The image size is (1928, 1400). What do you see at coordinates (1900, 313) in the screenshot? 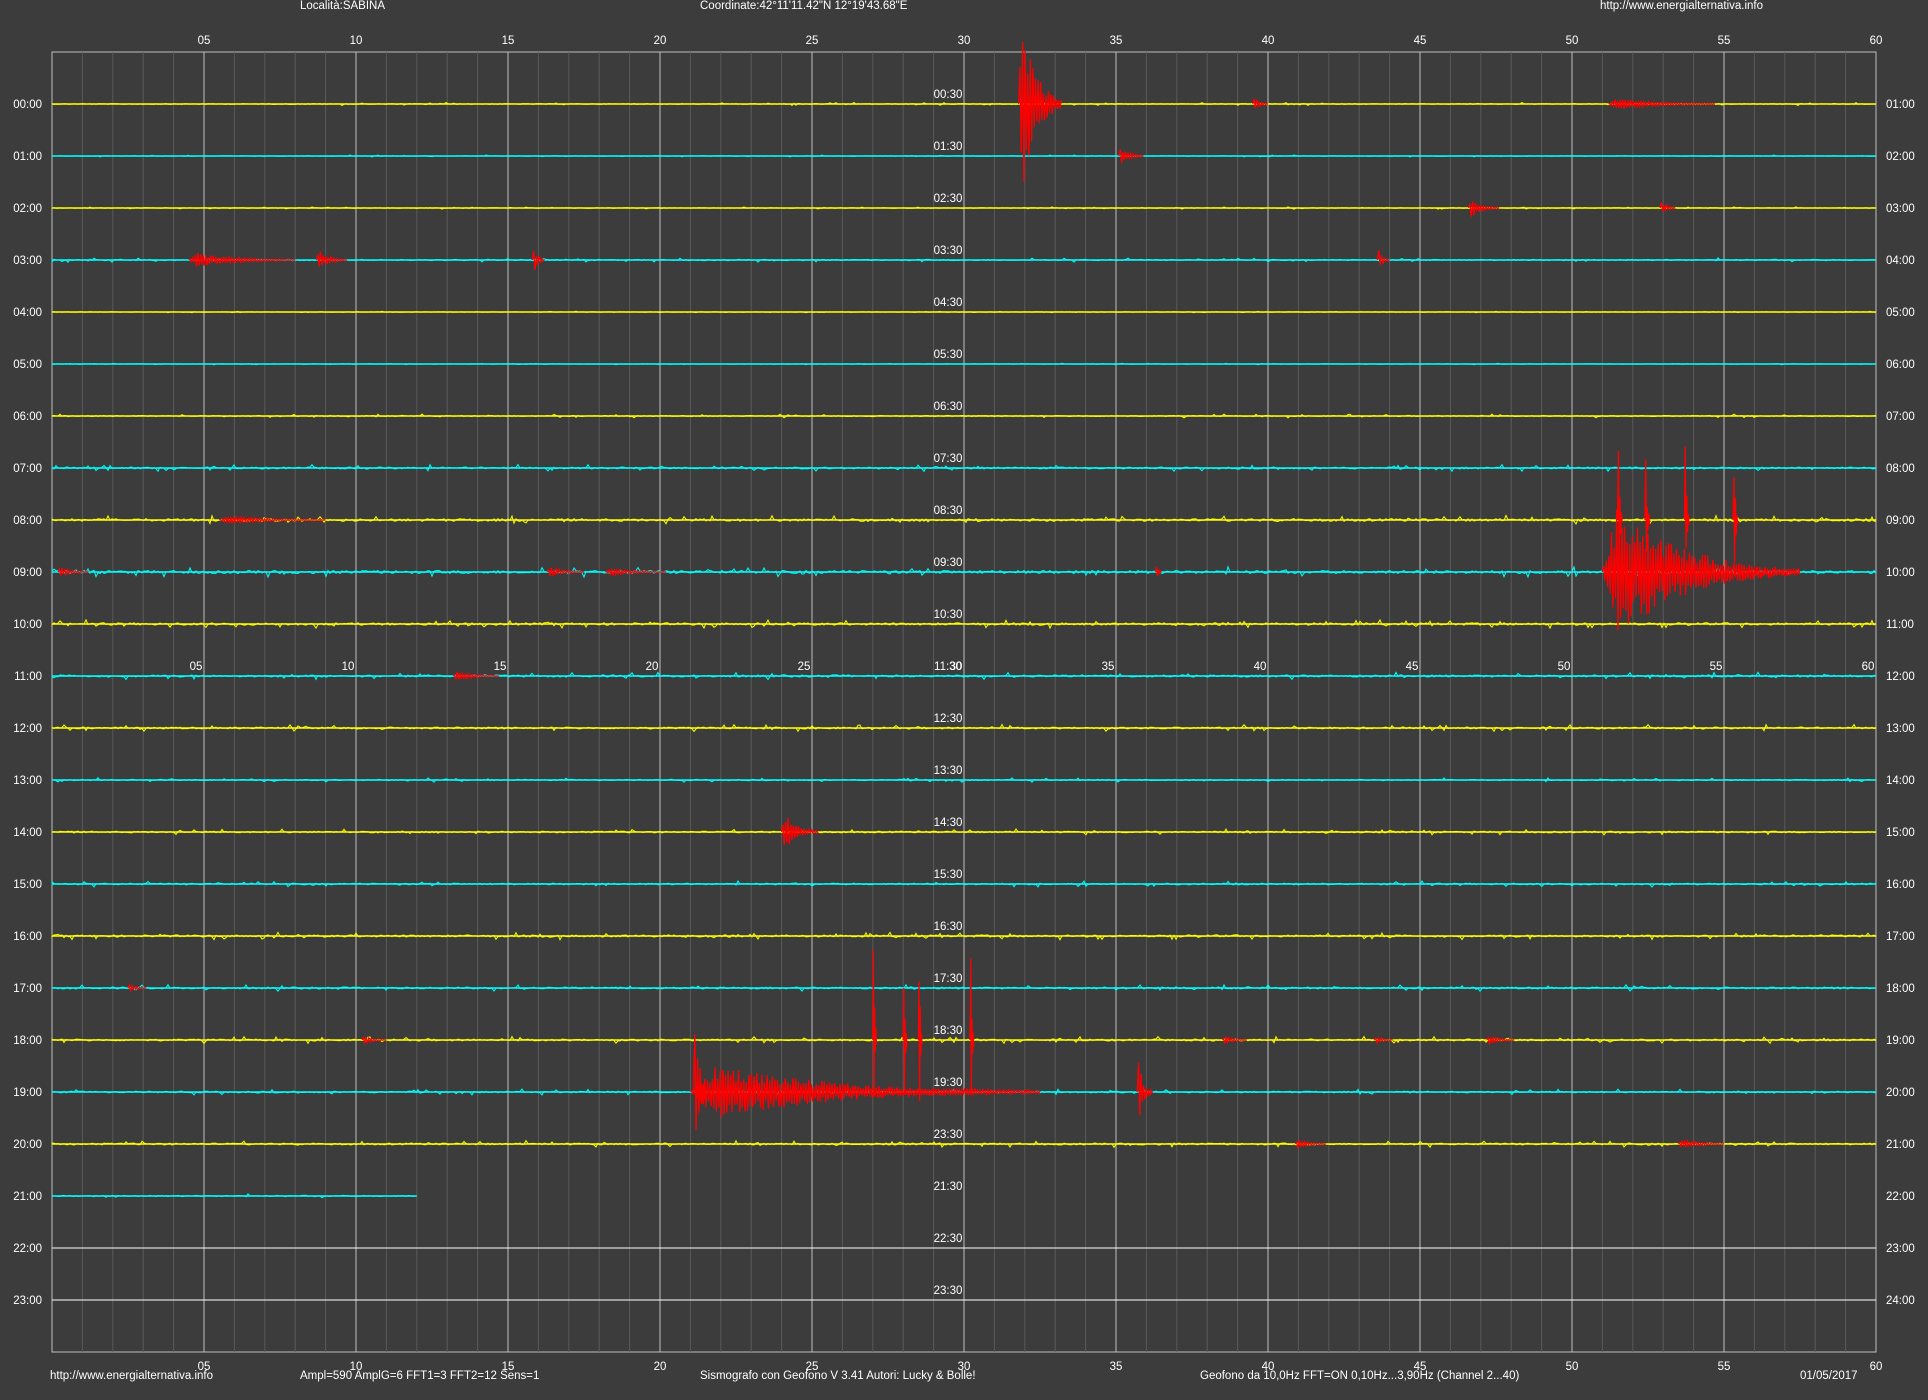
I see `right-hour-label: 05:00` at bounding box center [1900, 313].